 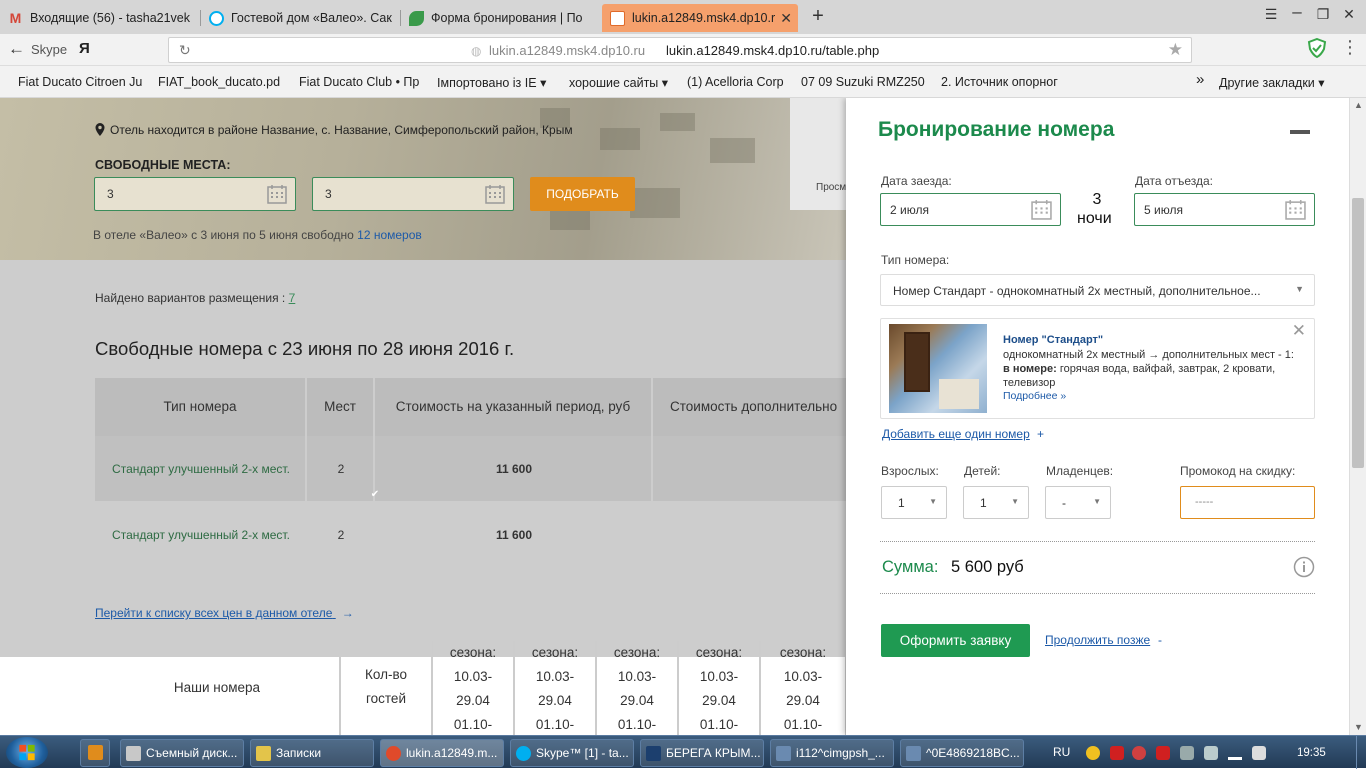 I want to click on signal-tray-icon, so click(x=1235, y=753).